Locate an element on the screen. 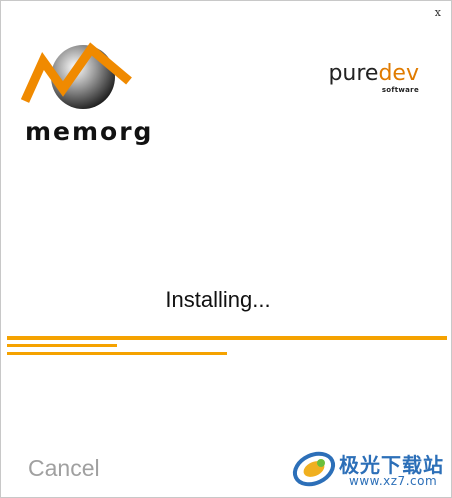 The height and width of the screenshot is (498, 452). watermark-url: www.xz7.com is located at coordinates (393, 481).